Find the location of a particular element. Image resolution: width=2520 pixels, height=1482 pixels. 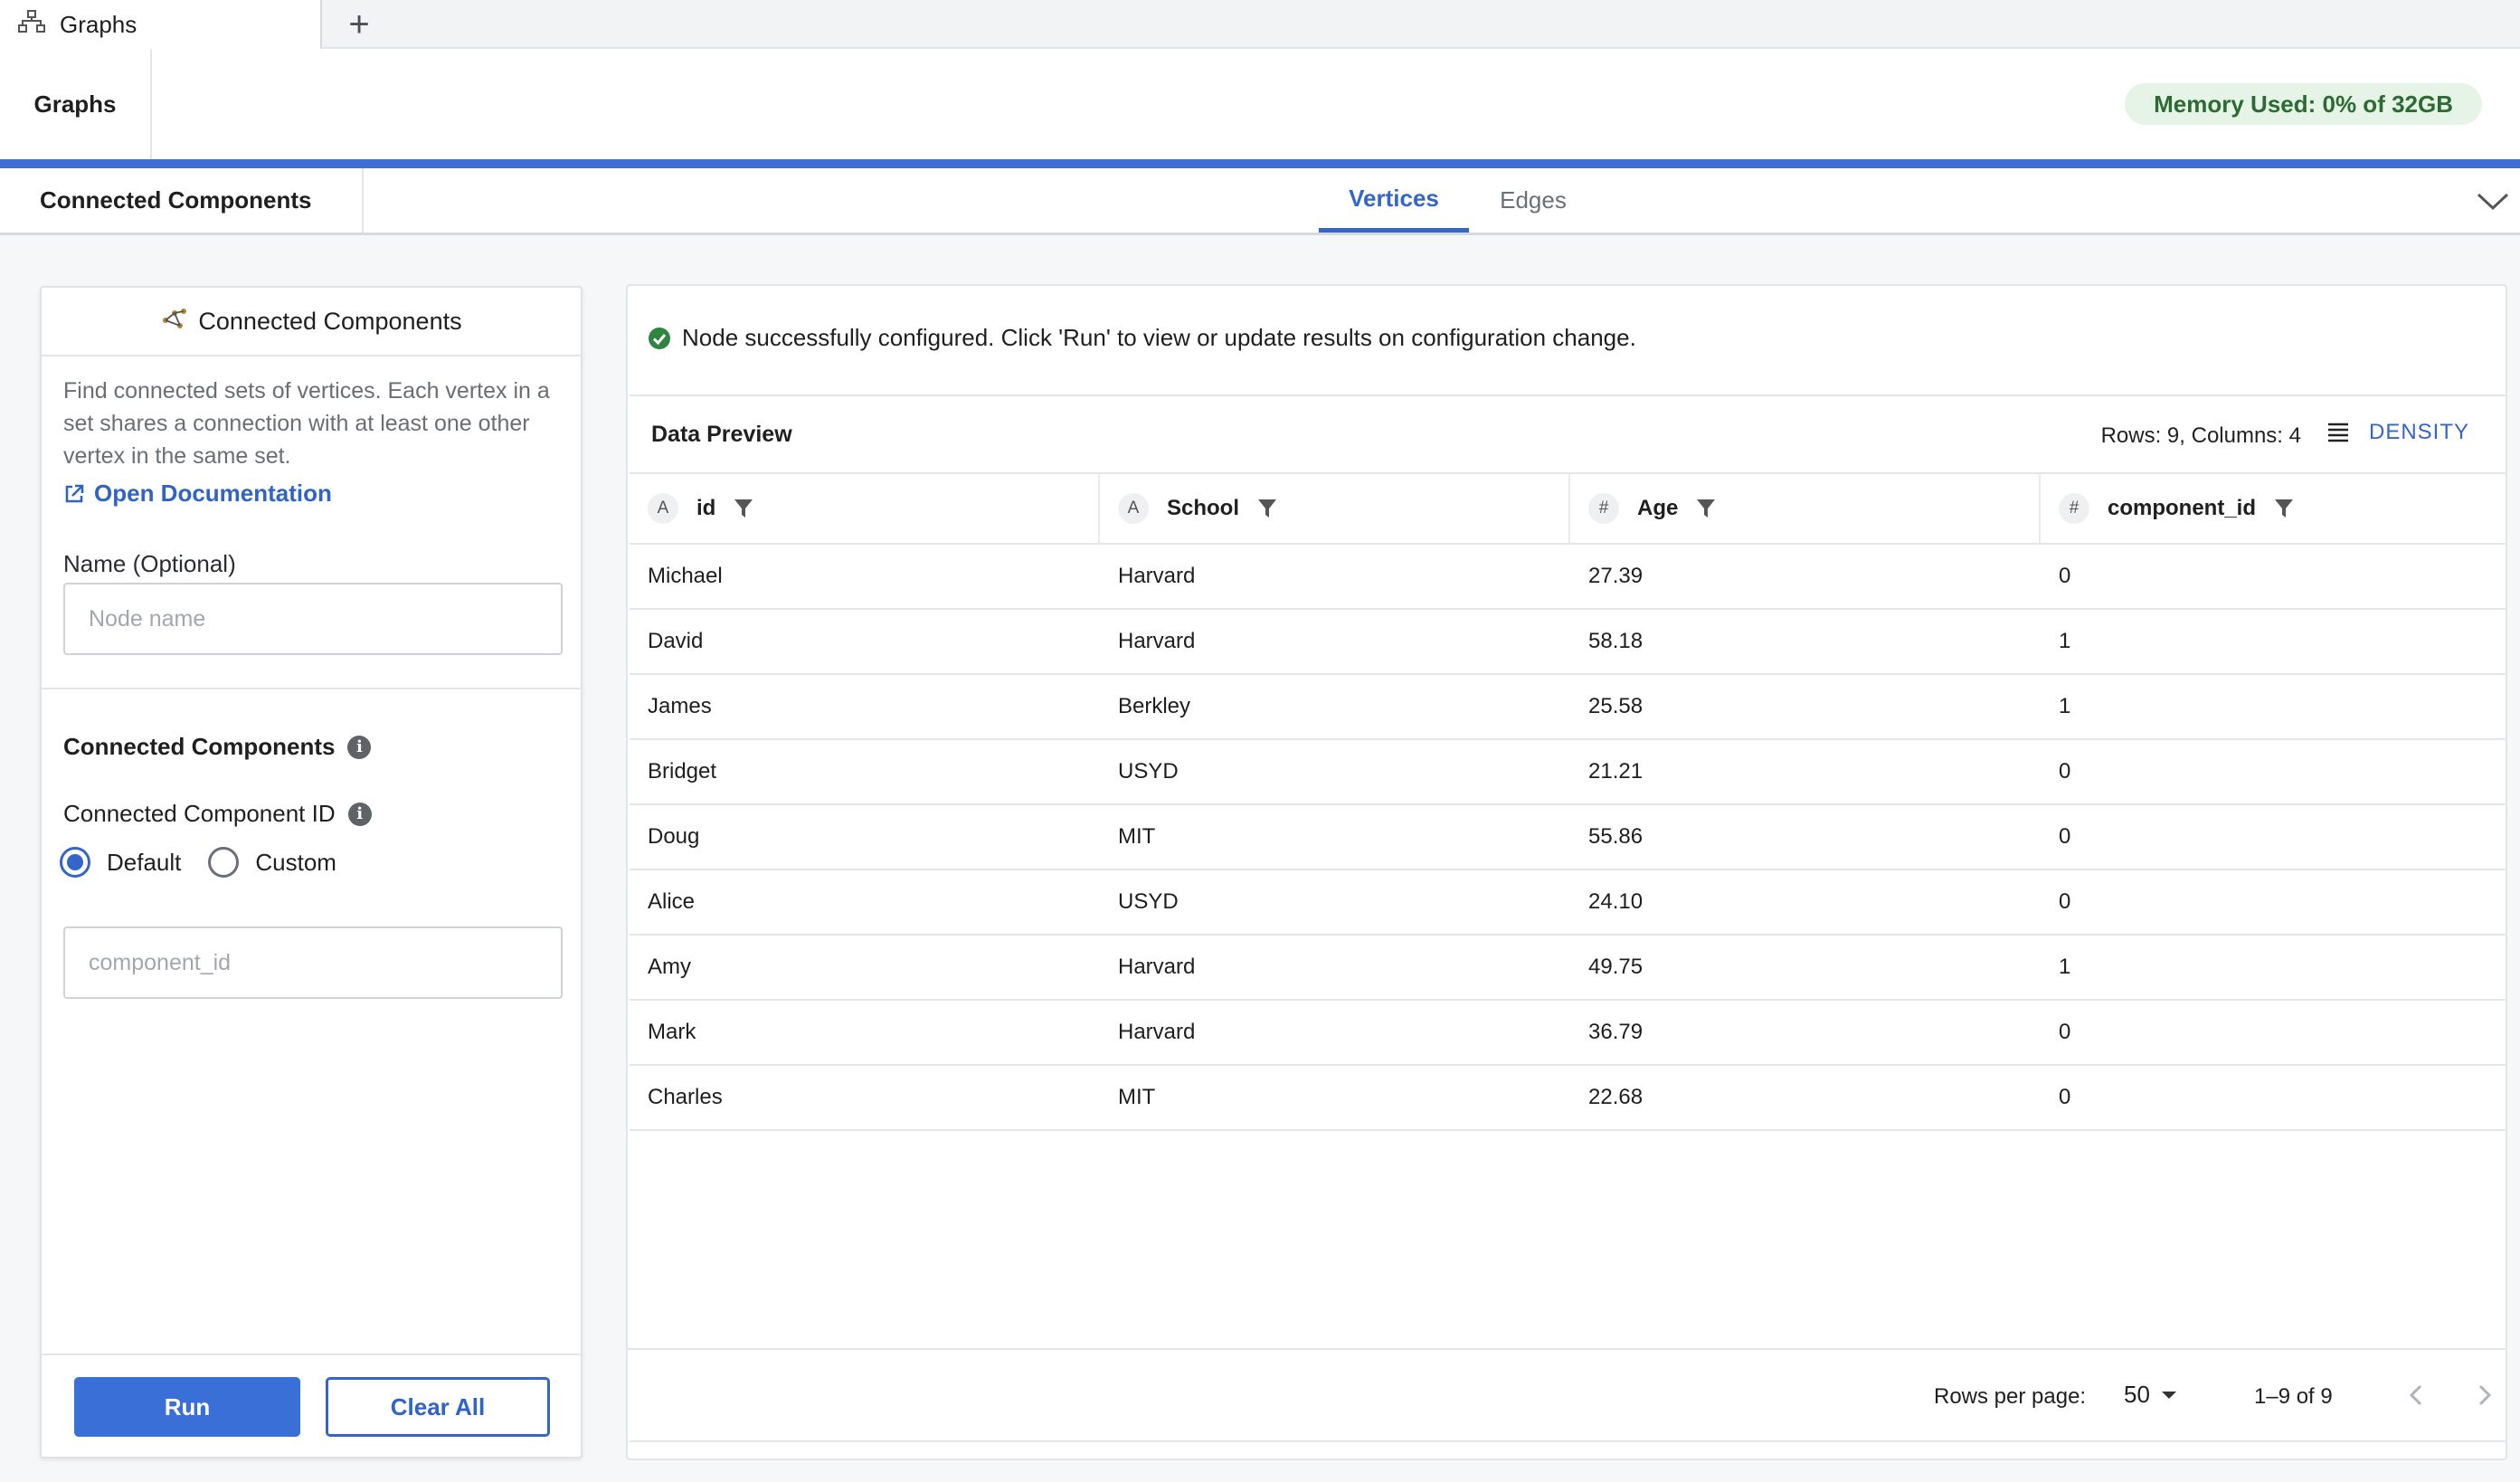

cc-id-heading: Connected Component ID i is located at coordinates (218, 814).